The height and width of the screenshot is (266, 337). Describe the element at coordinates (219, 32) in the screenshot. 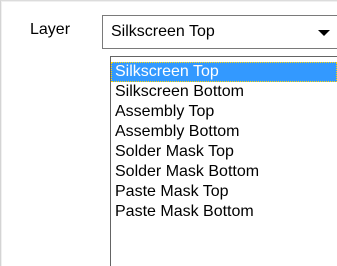

I see `layer-select: Silkscreen Top` at that location.